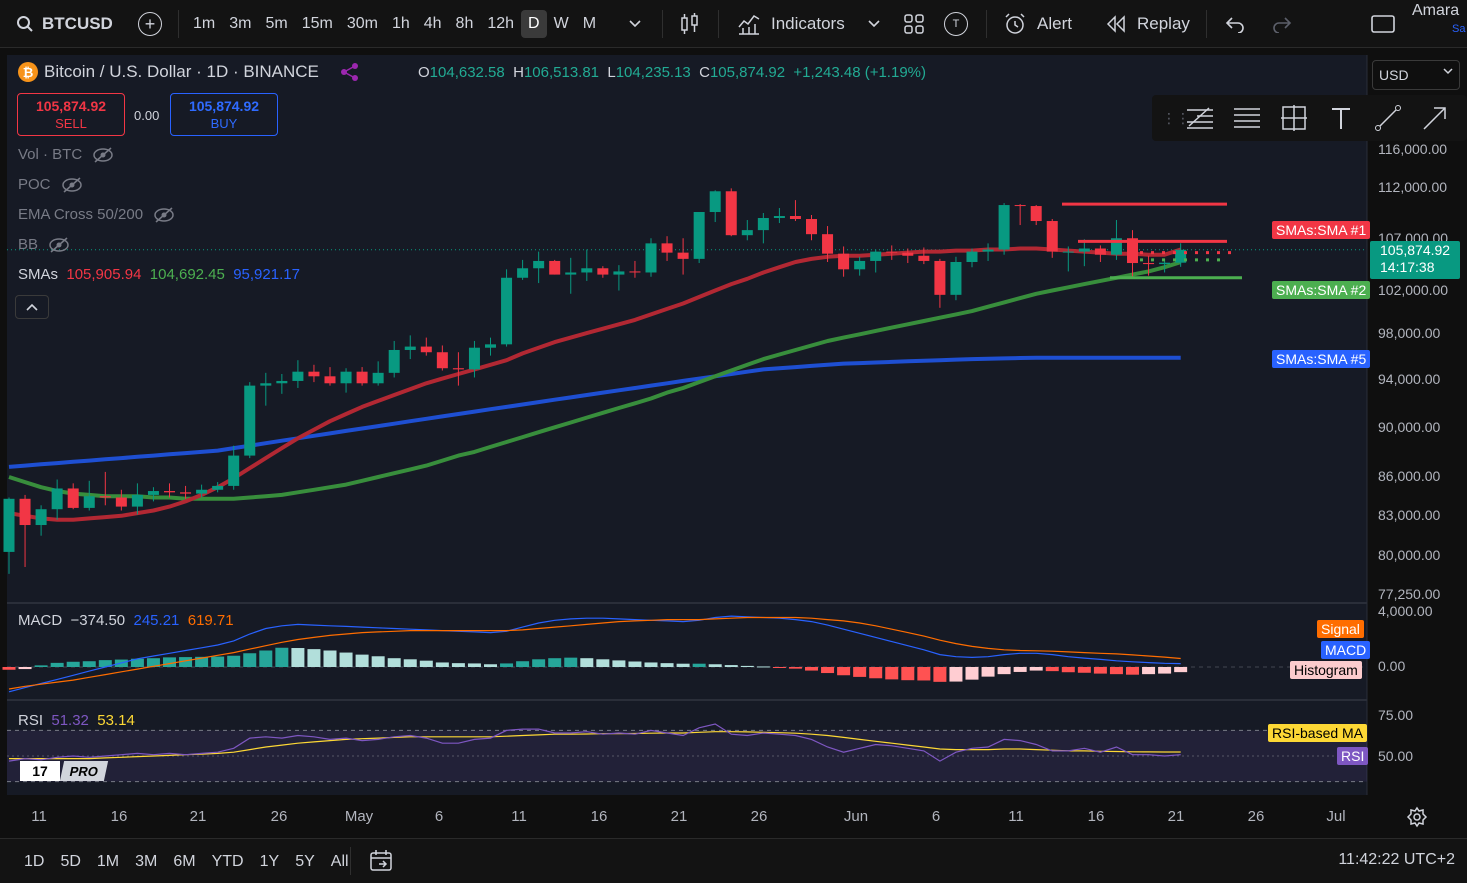 This screenshot has height=883, width=1467. Describe the element at coordinates (96, 214) in the screenshot. I see `indicator-ema: EMA Cross 50/200` at that location.